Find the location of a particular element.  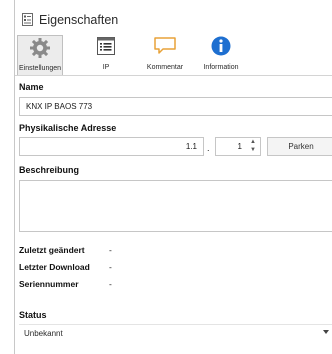

address-device-field: 1 ▲ ▼ is located at coordinates (238, 146).